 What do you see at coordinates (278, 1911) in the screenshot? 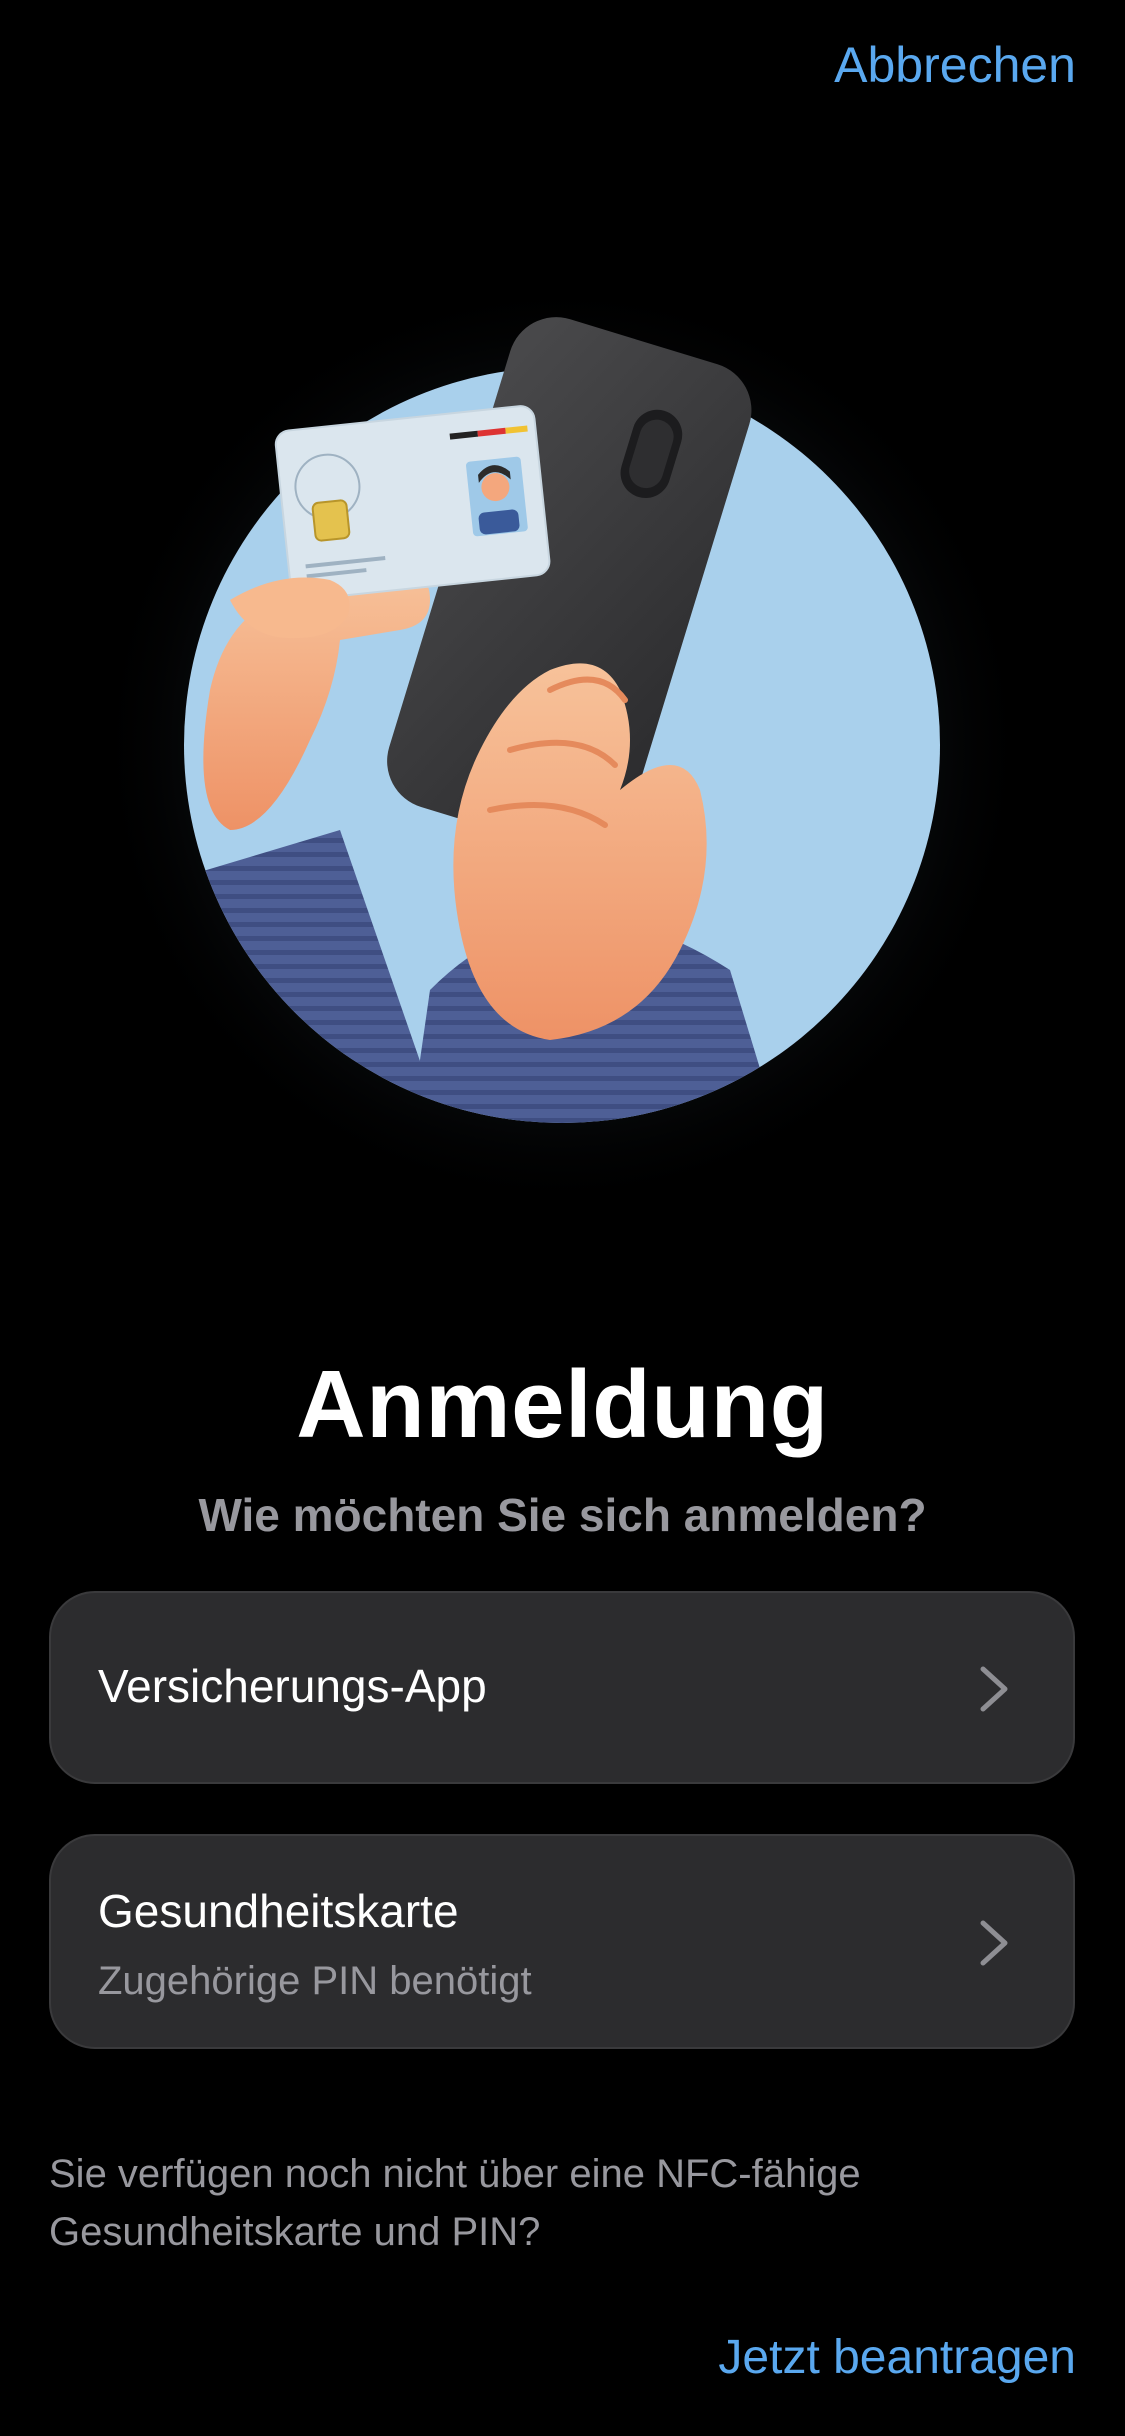
I see `option-label: Gesundheitskarte` at bounding box center [278, 1911].